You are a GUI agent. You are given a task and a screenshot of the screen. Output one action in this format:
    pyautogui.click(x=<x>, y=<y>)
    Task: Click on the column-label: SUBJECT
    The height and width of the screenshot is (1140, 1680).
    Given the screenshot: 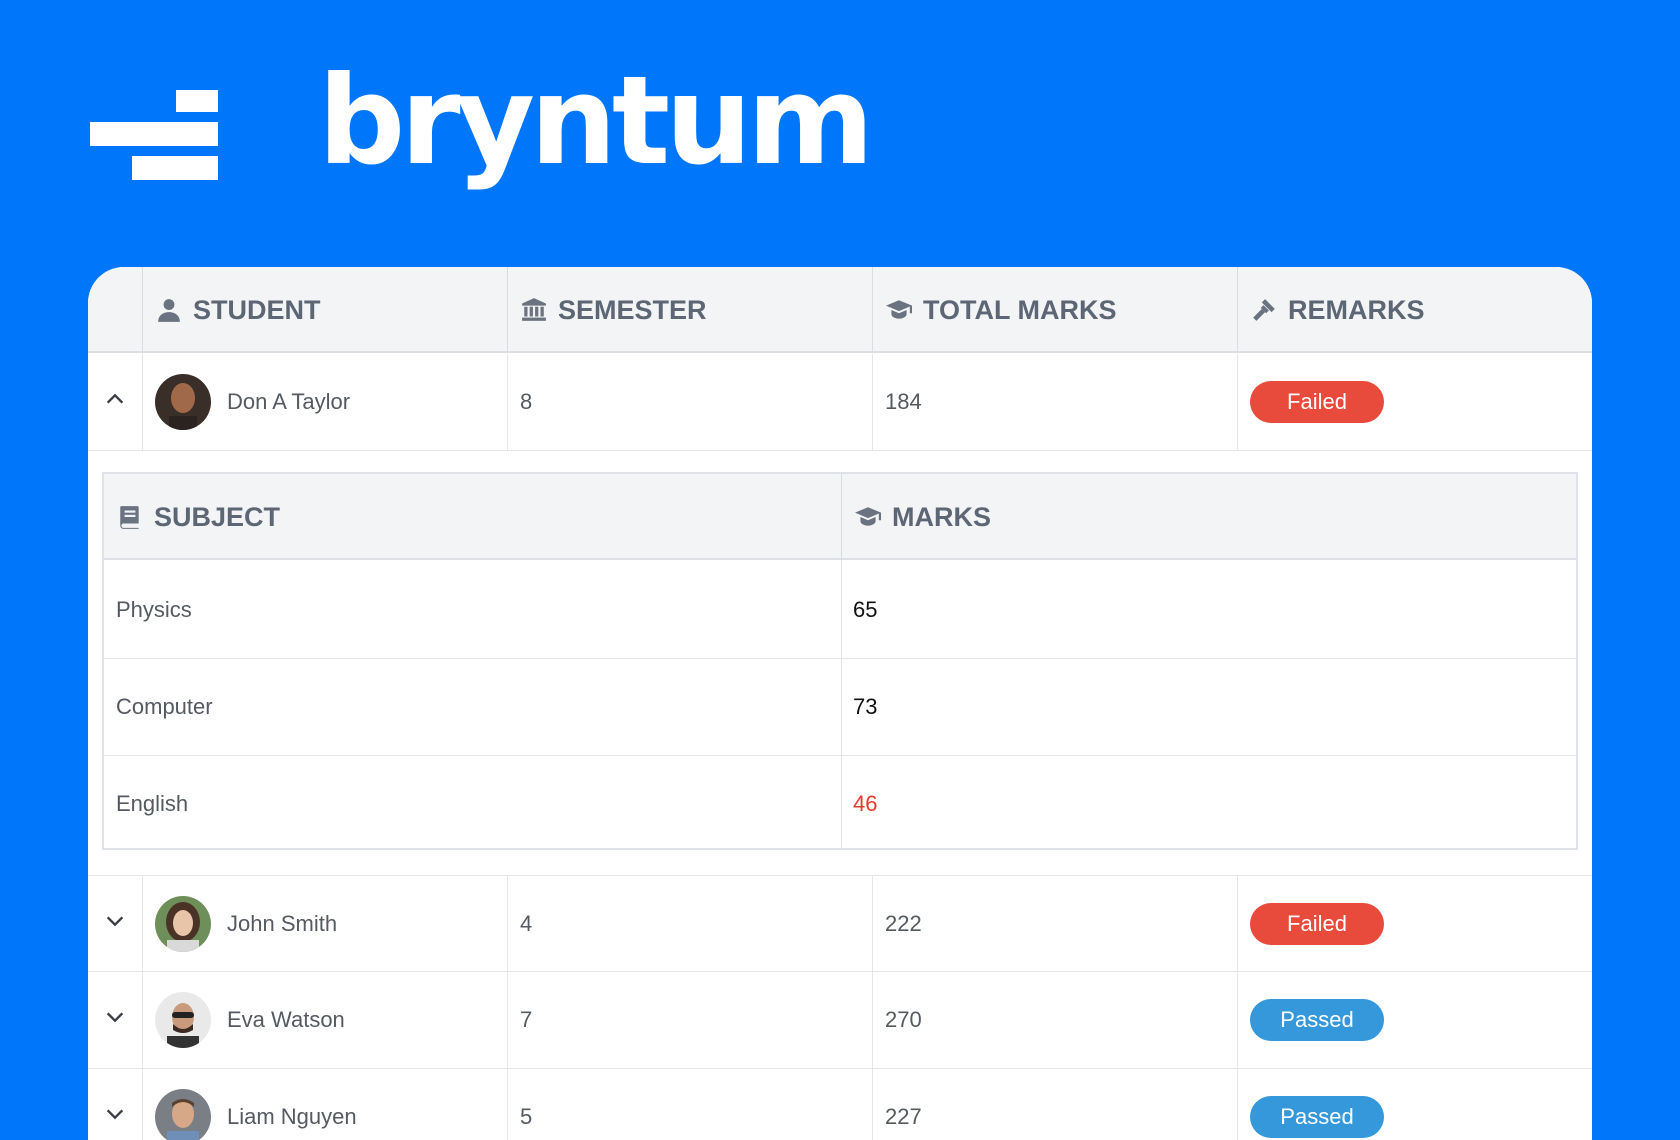 What is the action you would take?
    pyautogui.click(x=217, y=516)
    